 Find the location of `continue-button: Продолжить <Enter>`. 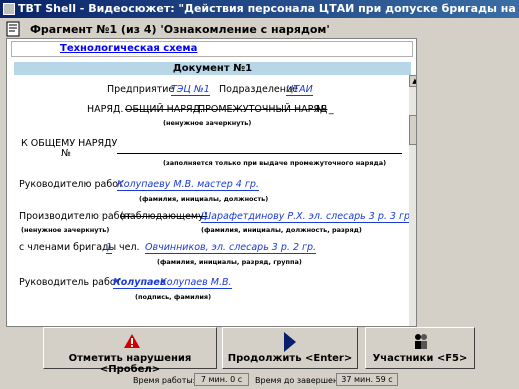

continue-button: Продолжить <Enter> is located at coordinates (290, 348).